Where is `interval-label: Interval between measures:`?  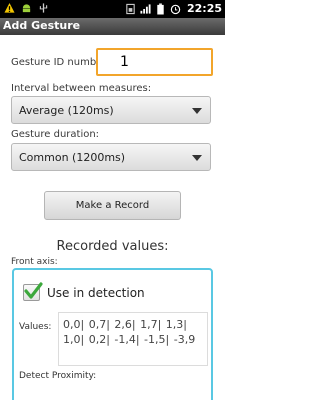 interval-label: Interval between measures: is located at coordinates (81, 88).